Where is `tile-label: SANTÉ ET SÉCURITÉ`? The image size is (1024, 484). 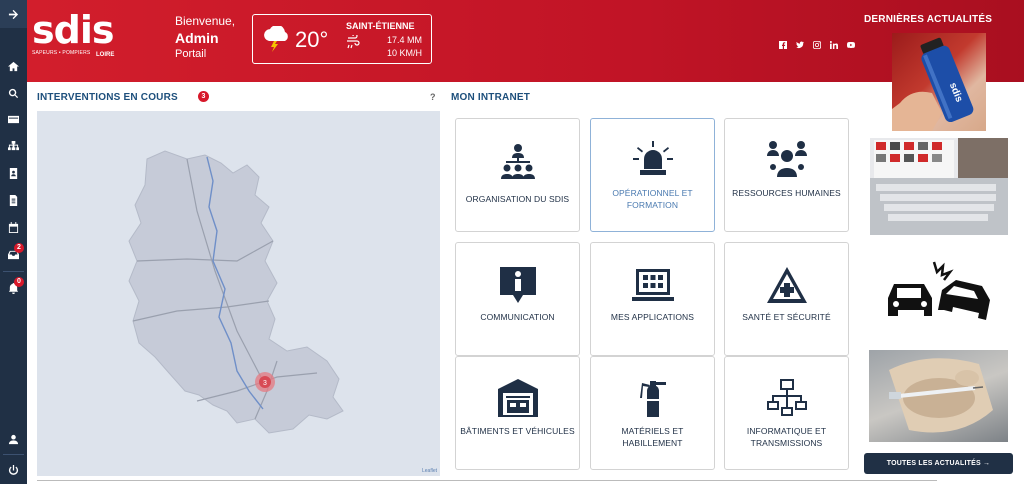 tile-label: SANTÉ ET SÉCURITÉ is located at coordinates (786, 317).